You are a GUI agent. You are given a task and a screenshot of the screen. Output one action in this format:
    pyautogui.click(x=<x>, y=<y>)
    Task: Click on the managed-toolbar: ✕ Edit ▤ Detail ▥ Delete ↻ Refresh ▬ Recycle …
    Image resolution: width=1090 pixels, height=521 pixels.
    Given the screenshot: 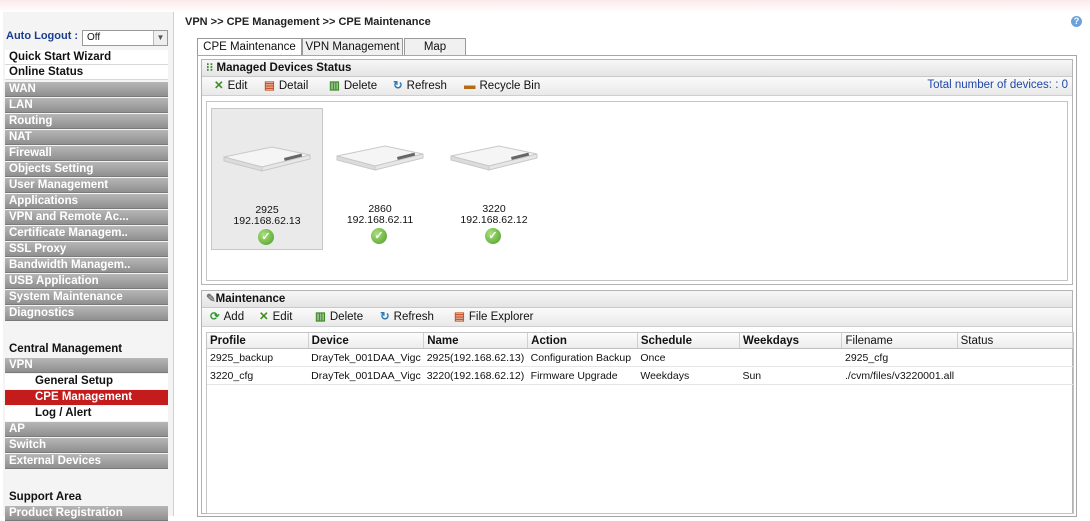 What is the action you would take?
    pyautogui.click(x=637, y=86)
    